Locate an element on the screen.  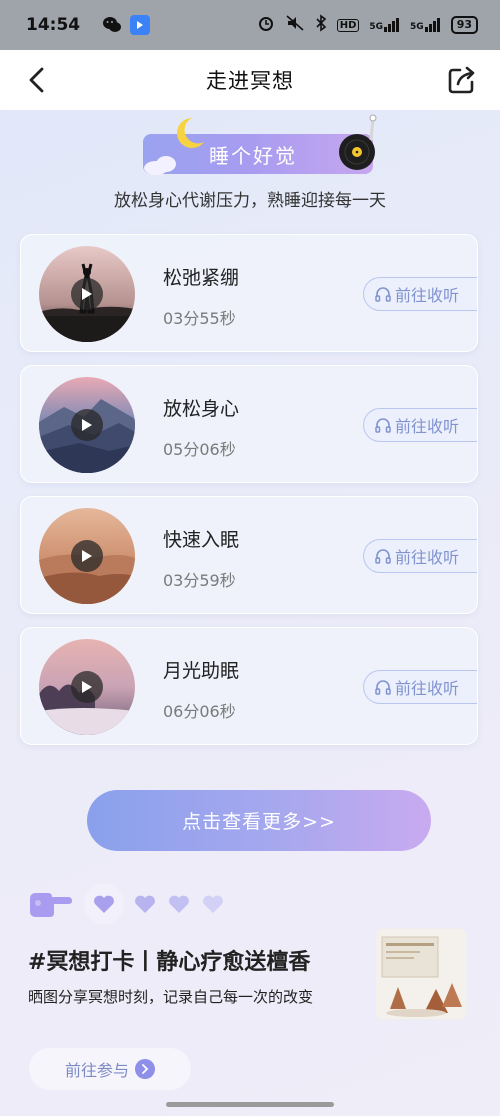
back-button is located at coordinates (37, 80).